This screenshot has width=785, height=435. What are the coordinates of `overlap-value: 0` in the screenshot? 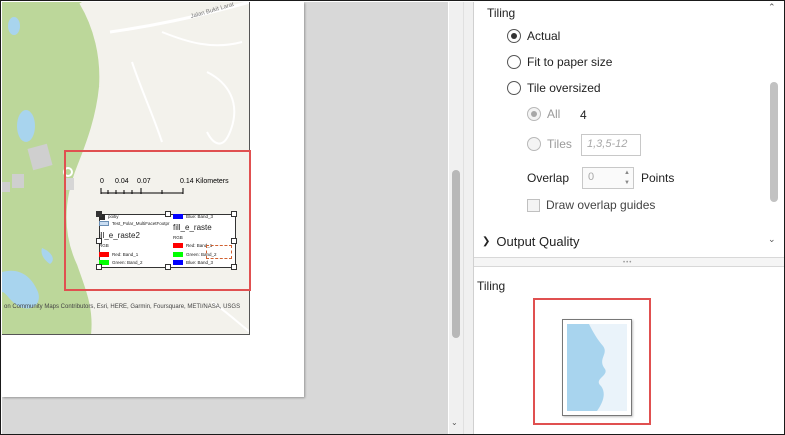 It's located at (591, 177).